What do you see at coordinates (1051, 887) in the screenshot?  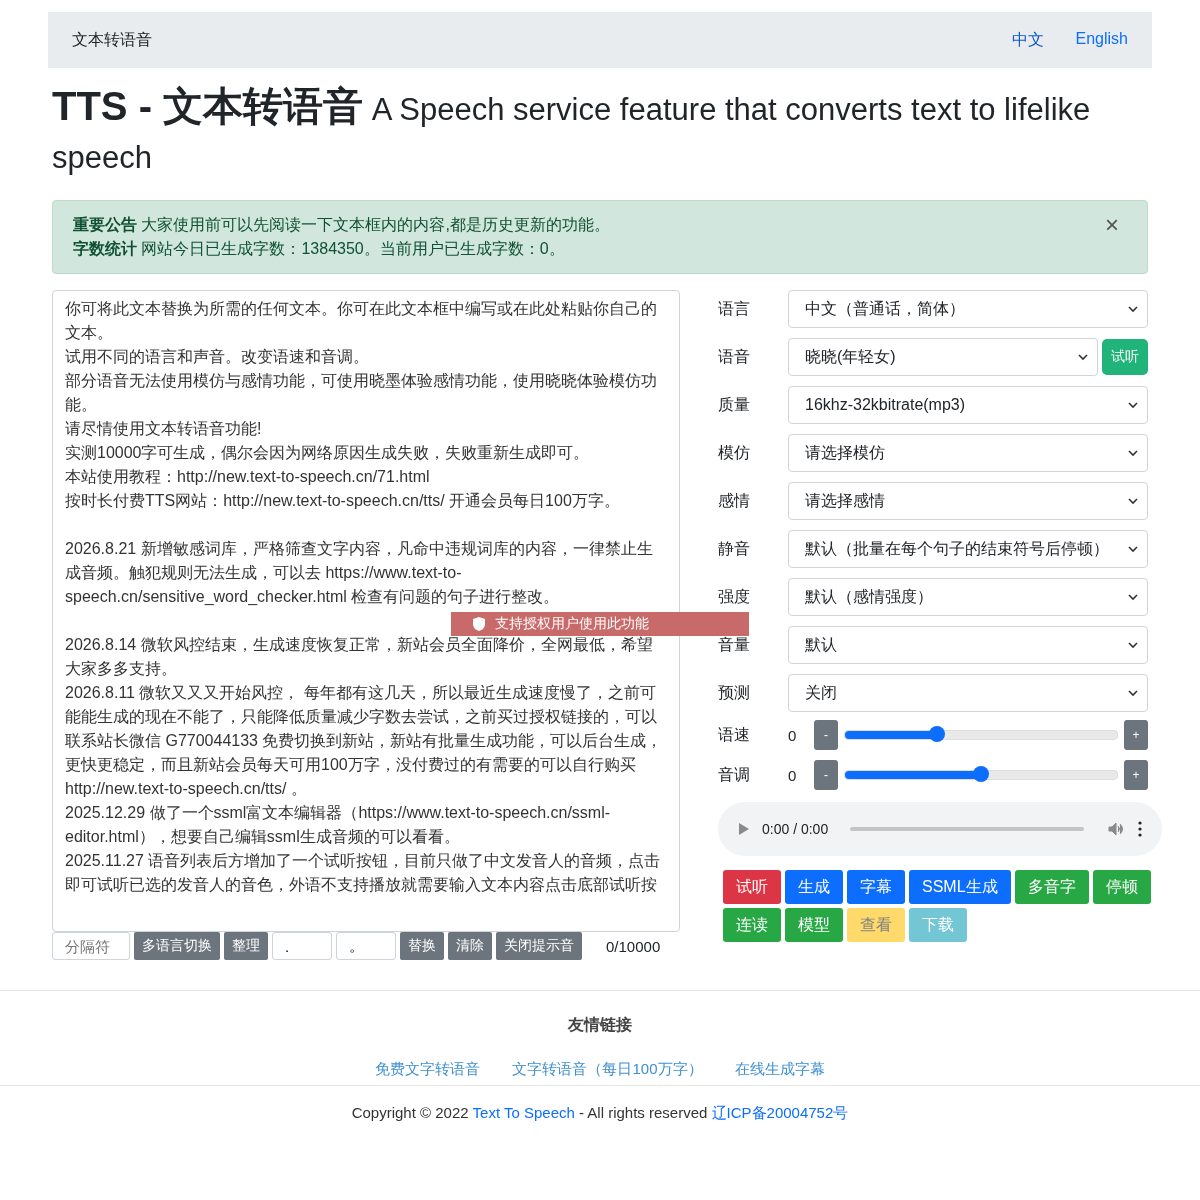 I see `action-button: 多音字` at bounding box center [1051, 887].